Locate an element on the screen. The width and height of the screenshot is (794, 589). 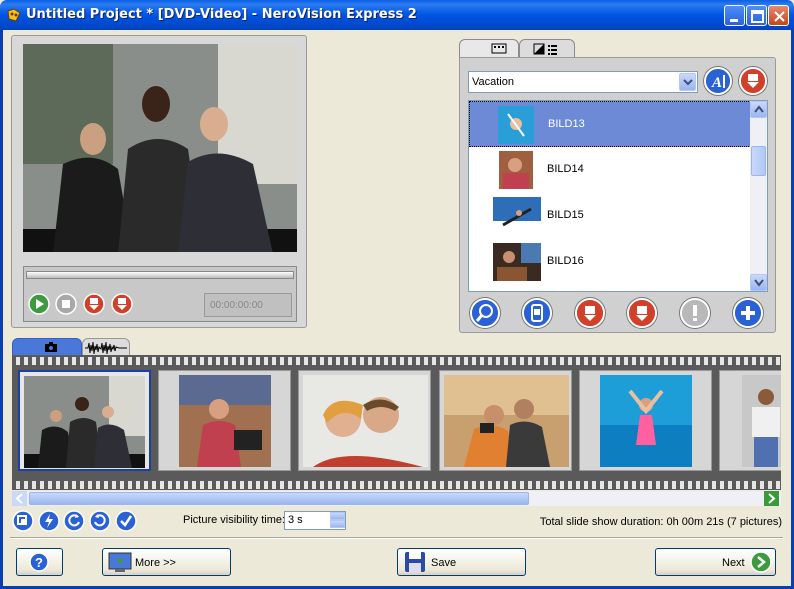
tab-audio is located at coordinates (106, 346).